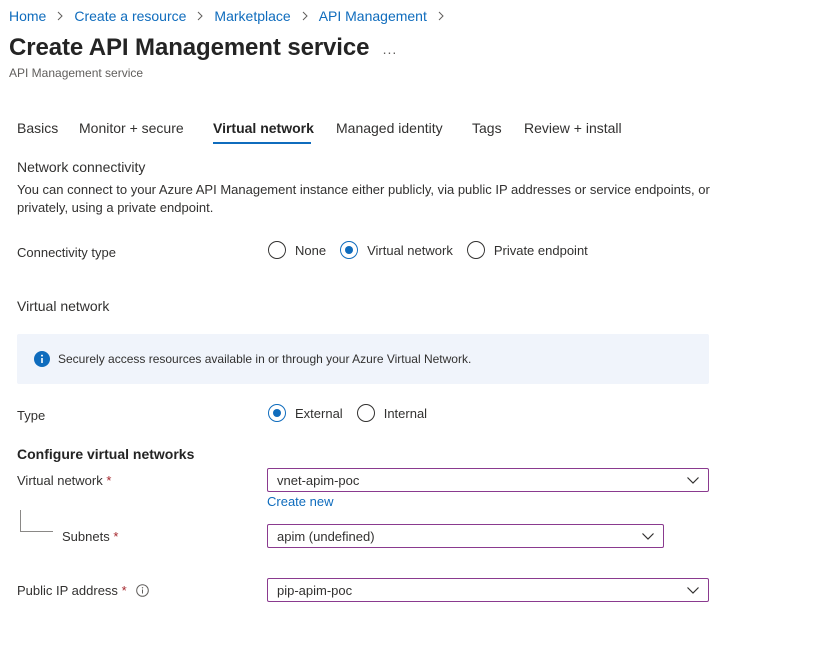 The width and height of the screenshot is (835, 670). Describe the element at coordinates (67, 590) in the screenshot. I see `public-ip-label-text: Public IP address` at that location.